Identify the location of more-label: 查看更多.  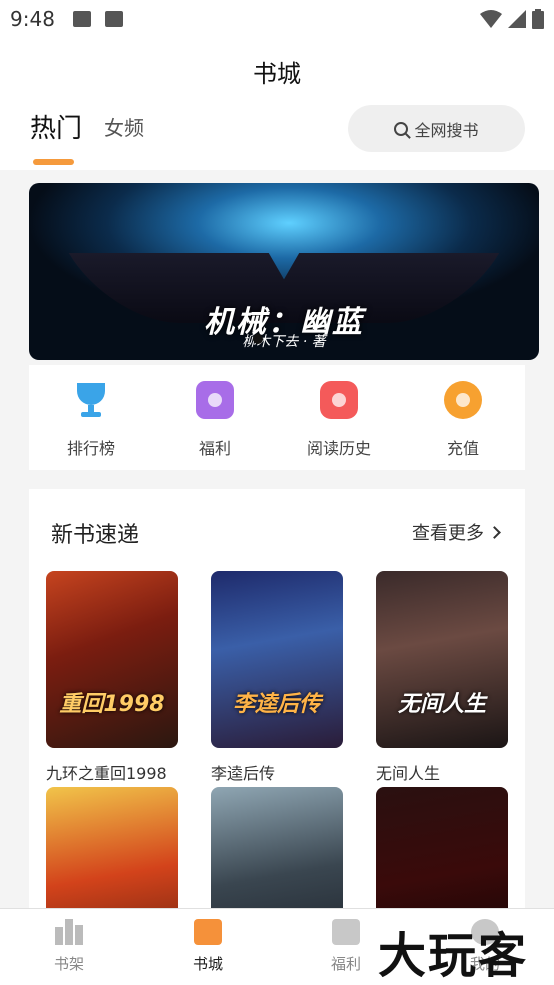
(448, 533).